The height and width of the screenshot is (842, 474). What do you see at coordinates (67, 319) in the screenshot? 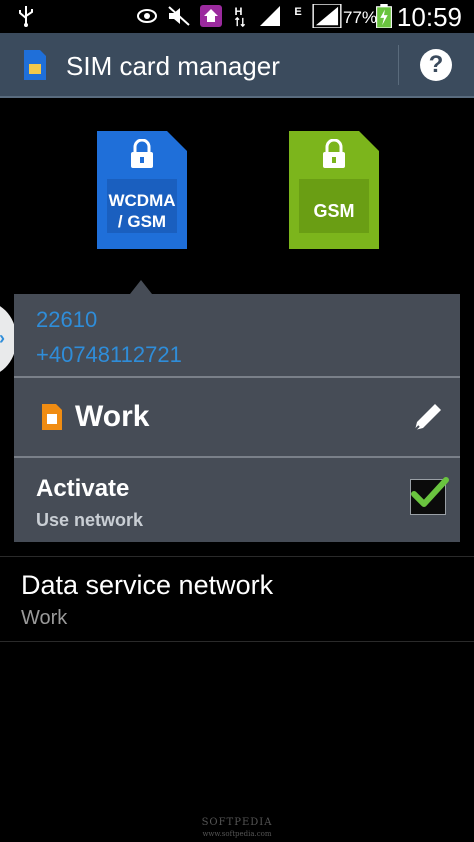
I see `network-code: 22610` at bounding box center [67, 319].